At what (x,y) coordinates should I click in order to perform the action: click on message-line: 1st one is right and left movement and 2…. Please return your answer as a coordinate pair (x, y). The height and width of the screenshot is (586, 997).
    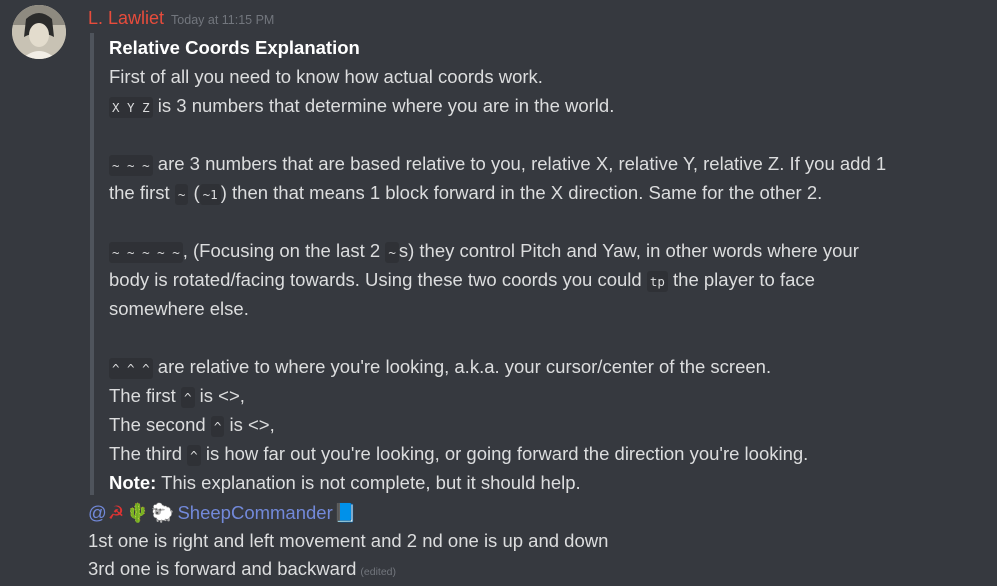
    Looking at the image, I should click on (348, 540).